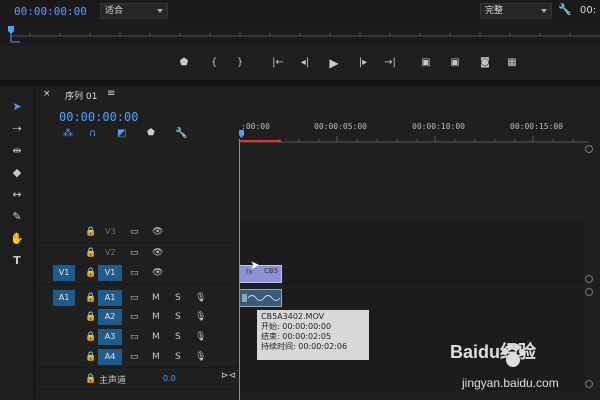 The height and width of the screenshot is (400, 600). I want to click on sequence-tab: 序列 01, so click(81, 95).